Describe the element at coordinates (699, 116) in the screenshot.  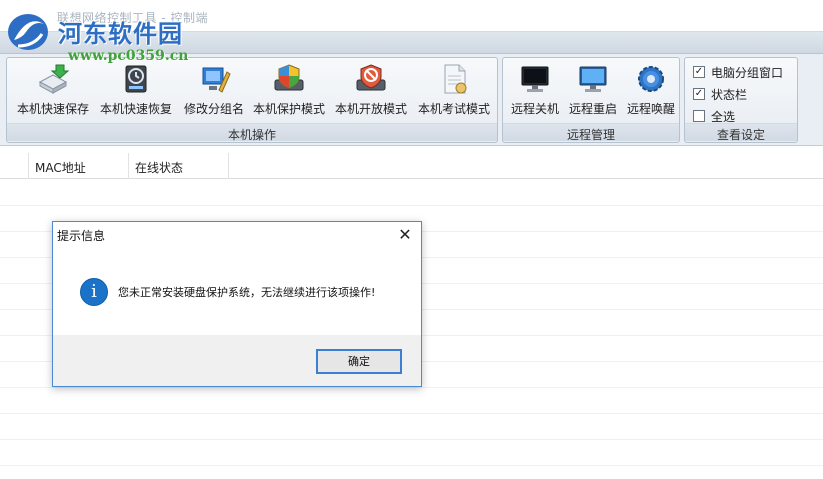
I see `select-all-checkbox` at that location.